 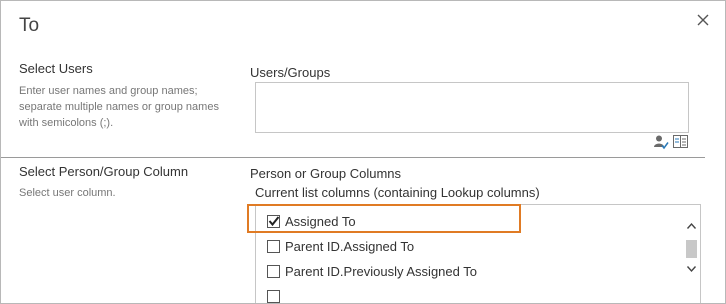 I want to click on list-item-label: Parent ID.Previously Assigned To, so click(x=381, y=271).